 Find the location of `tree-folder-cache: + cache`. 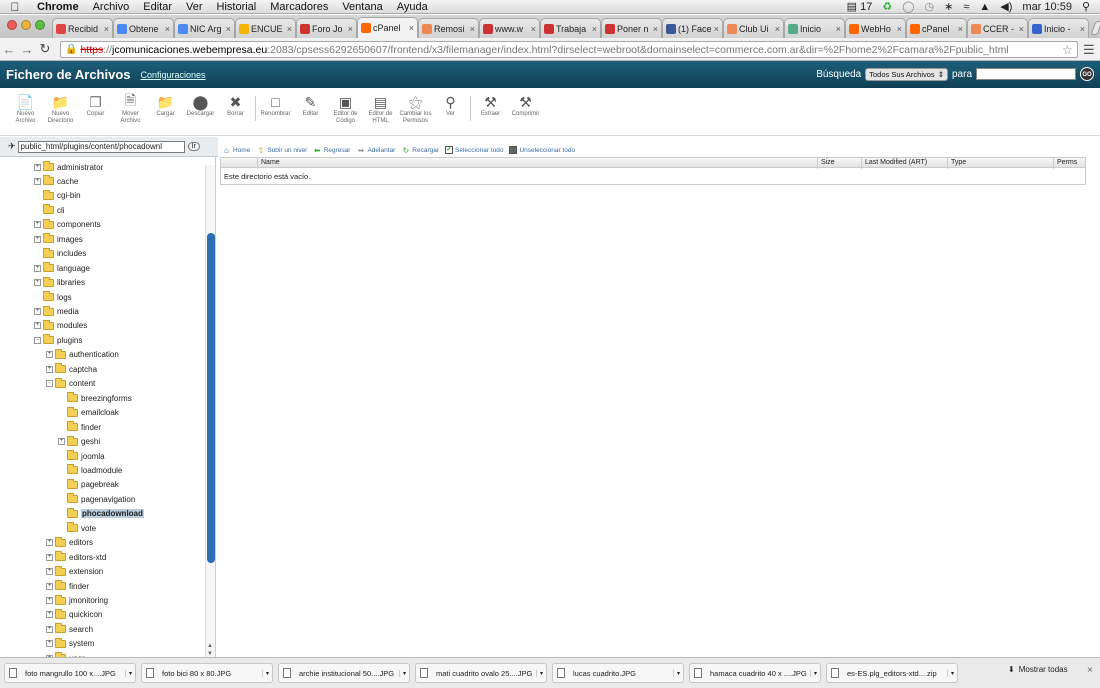

tree-folder-cache: + cache is located at coordinates (56, 181).